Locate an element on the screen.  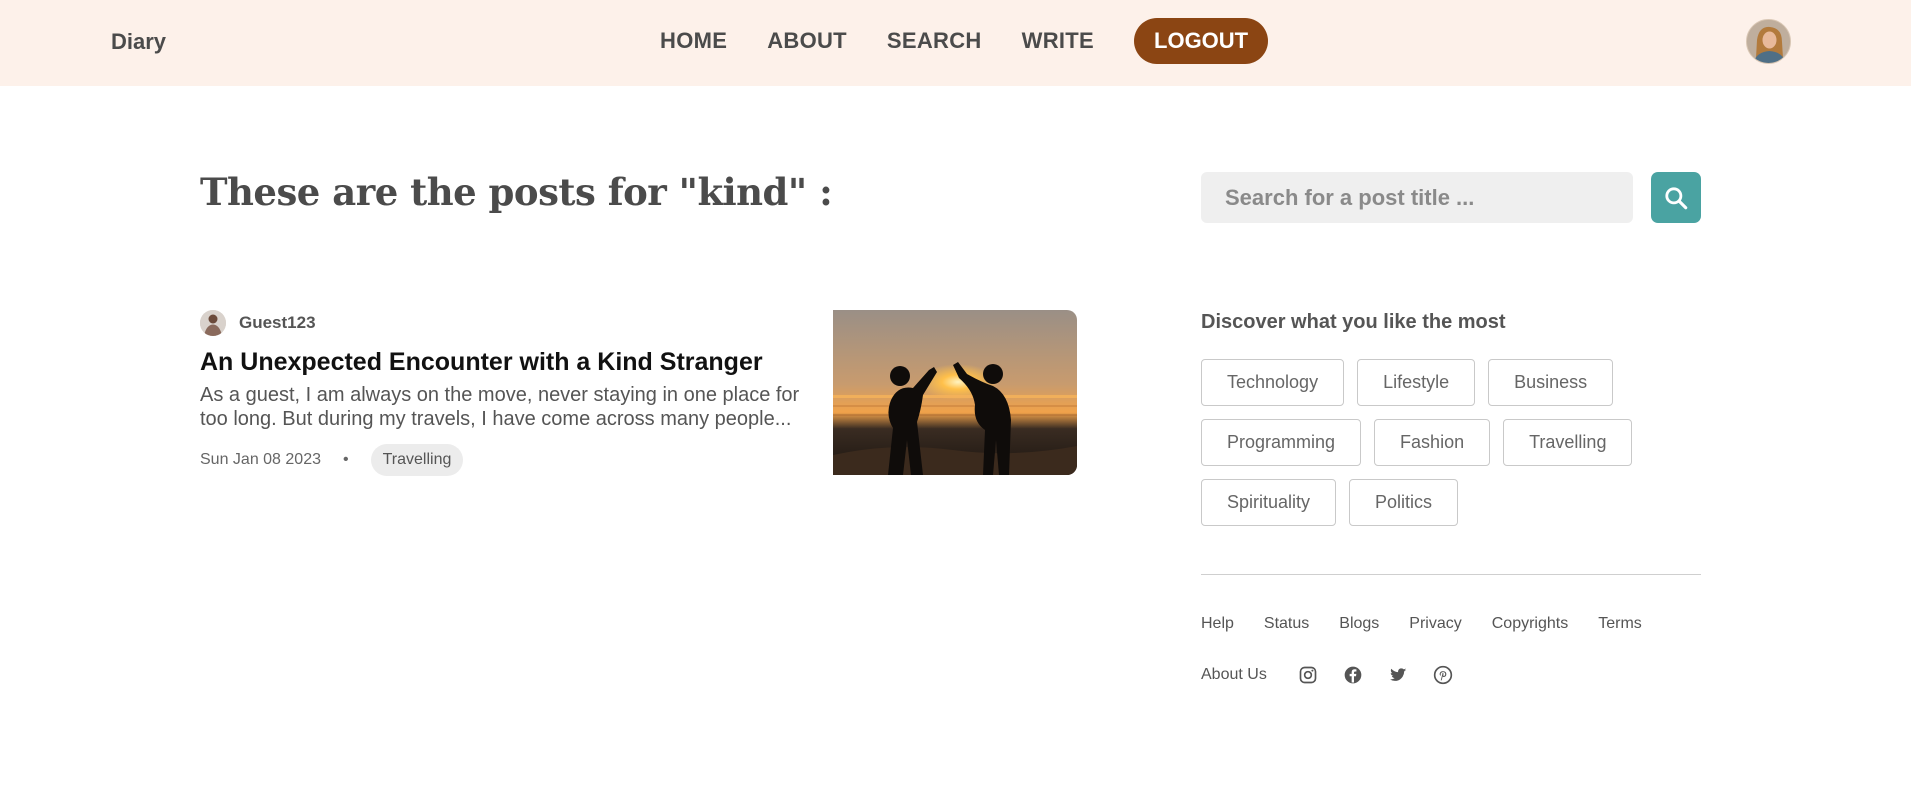
post-tag: Travelling is located at coordinates (417, 460).